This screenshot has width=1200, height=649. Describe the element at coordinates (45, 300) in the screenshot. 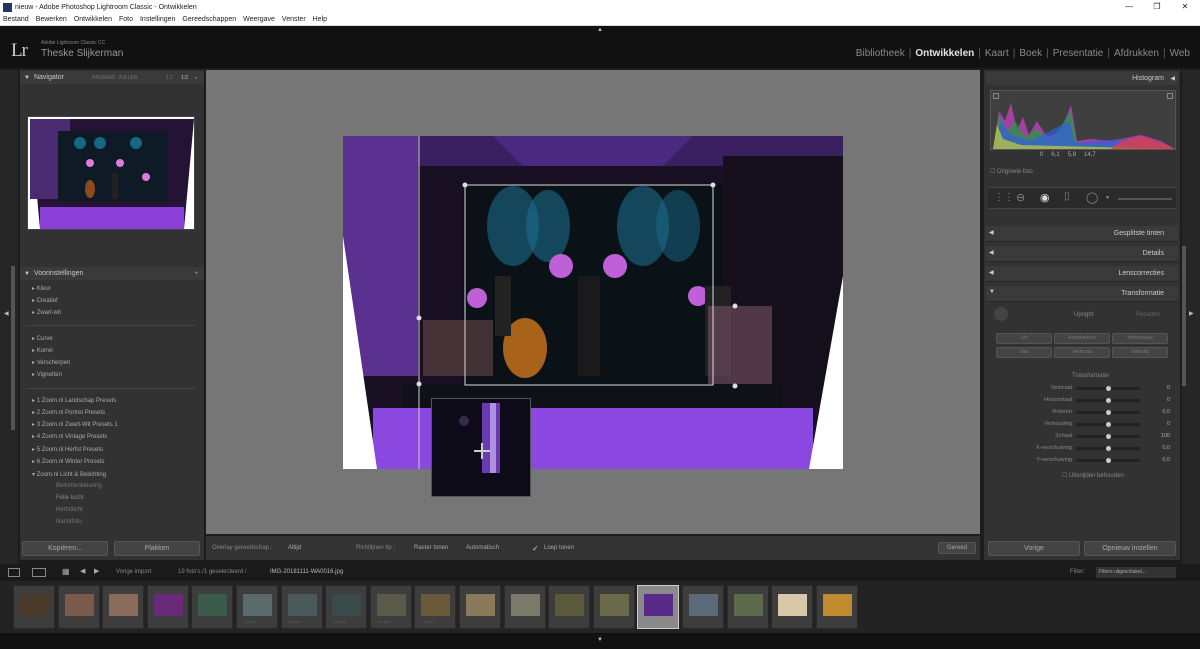

I see `preset-group-creatief: ▸ Creatief` at that location.